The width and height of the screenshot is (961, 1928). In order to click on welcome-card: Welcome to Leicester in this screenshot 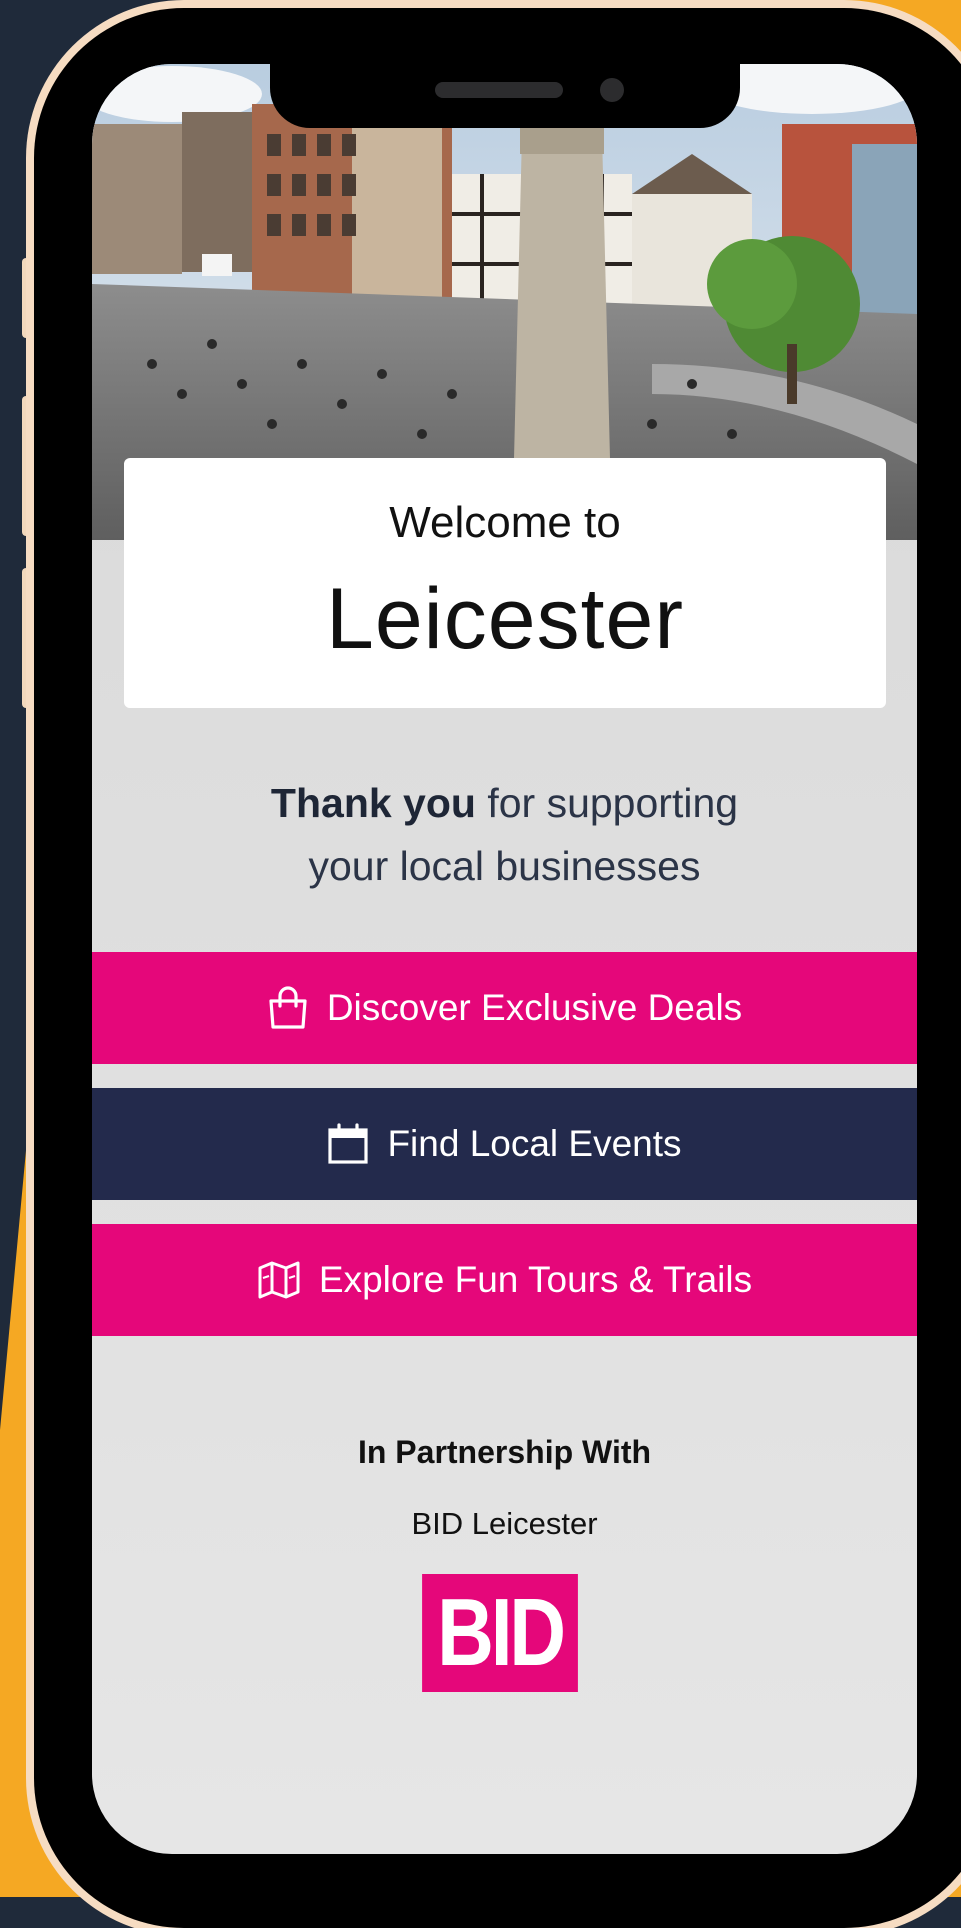, I will do `click(505, 583)`.